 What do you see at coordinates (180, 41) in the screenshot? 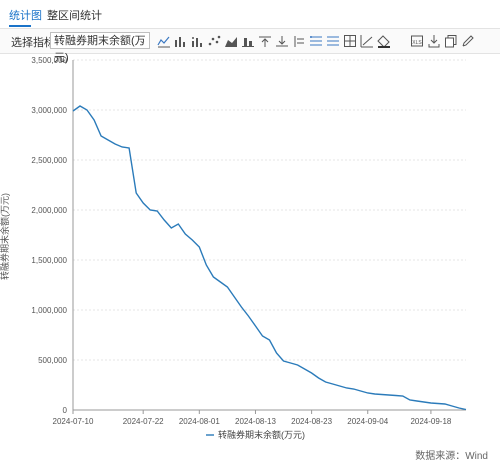
I see `bar-chart-icon` at bounding box center [180, 41].